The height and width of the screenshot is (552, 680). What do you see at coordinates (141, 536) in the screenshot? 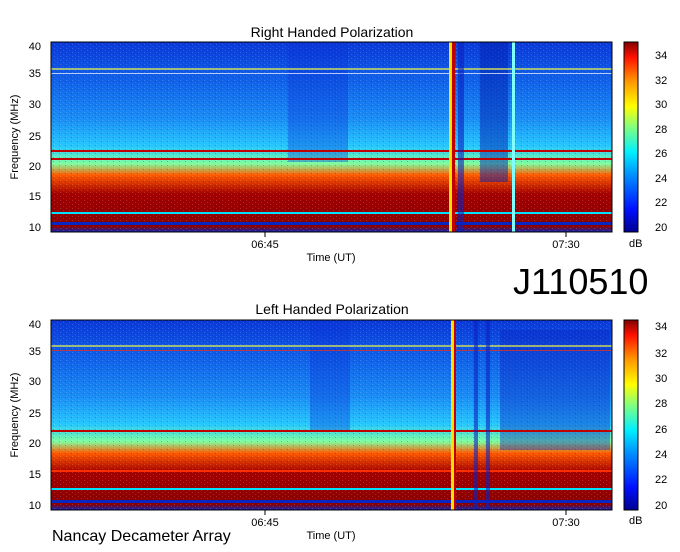
I see `instrument-label: Nancay Decameter Array` at bounding box center [141, 536].